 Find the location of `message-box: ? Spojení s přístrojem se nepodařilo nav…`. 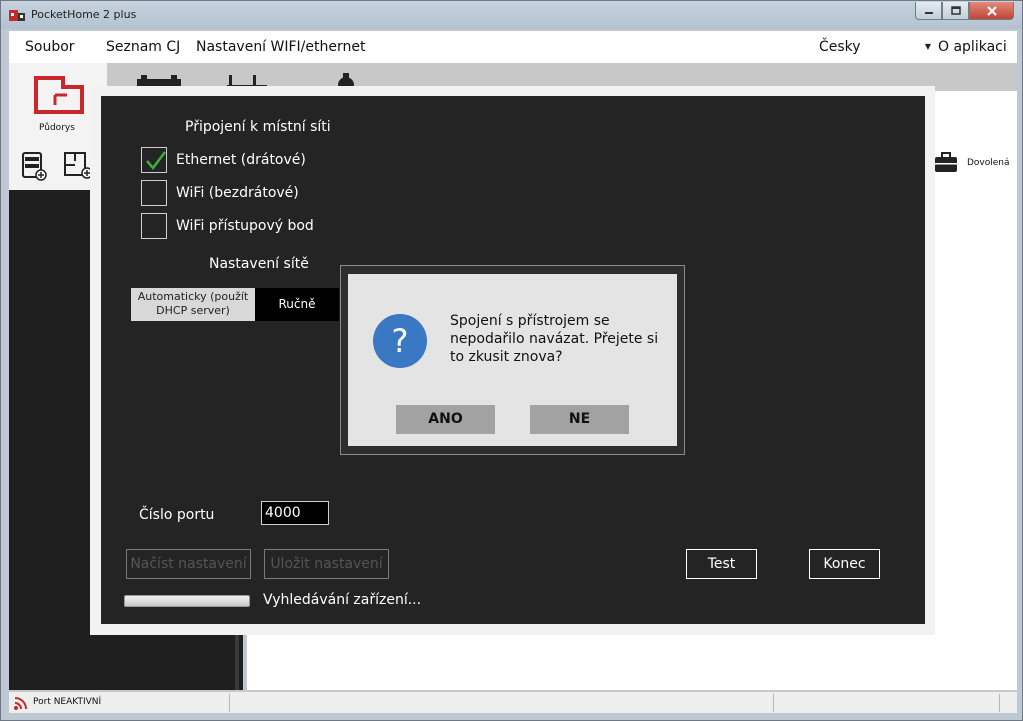

message-box: ? Spojení s přístrojem se nepodařilo nav… is located at coordinates (512, 360).